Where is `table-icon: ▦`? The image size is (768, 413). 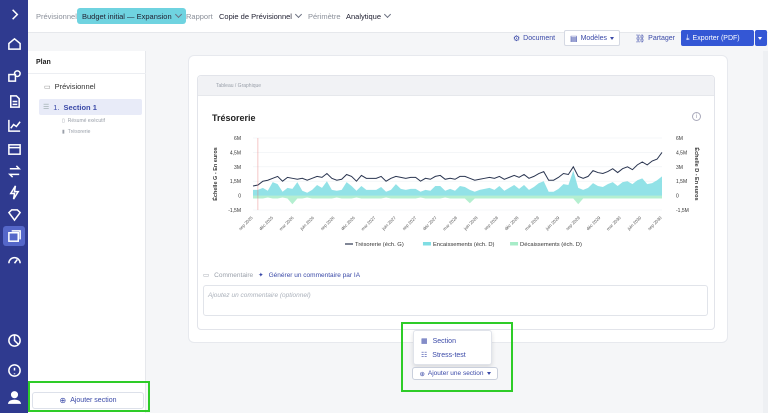 table-icon: ▦ is located at coordinates (424, 341).